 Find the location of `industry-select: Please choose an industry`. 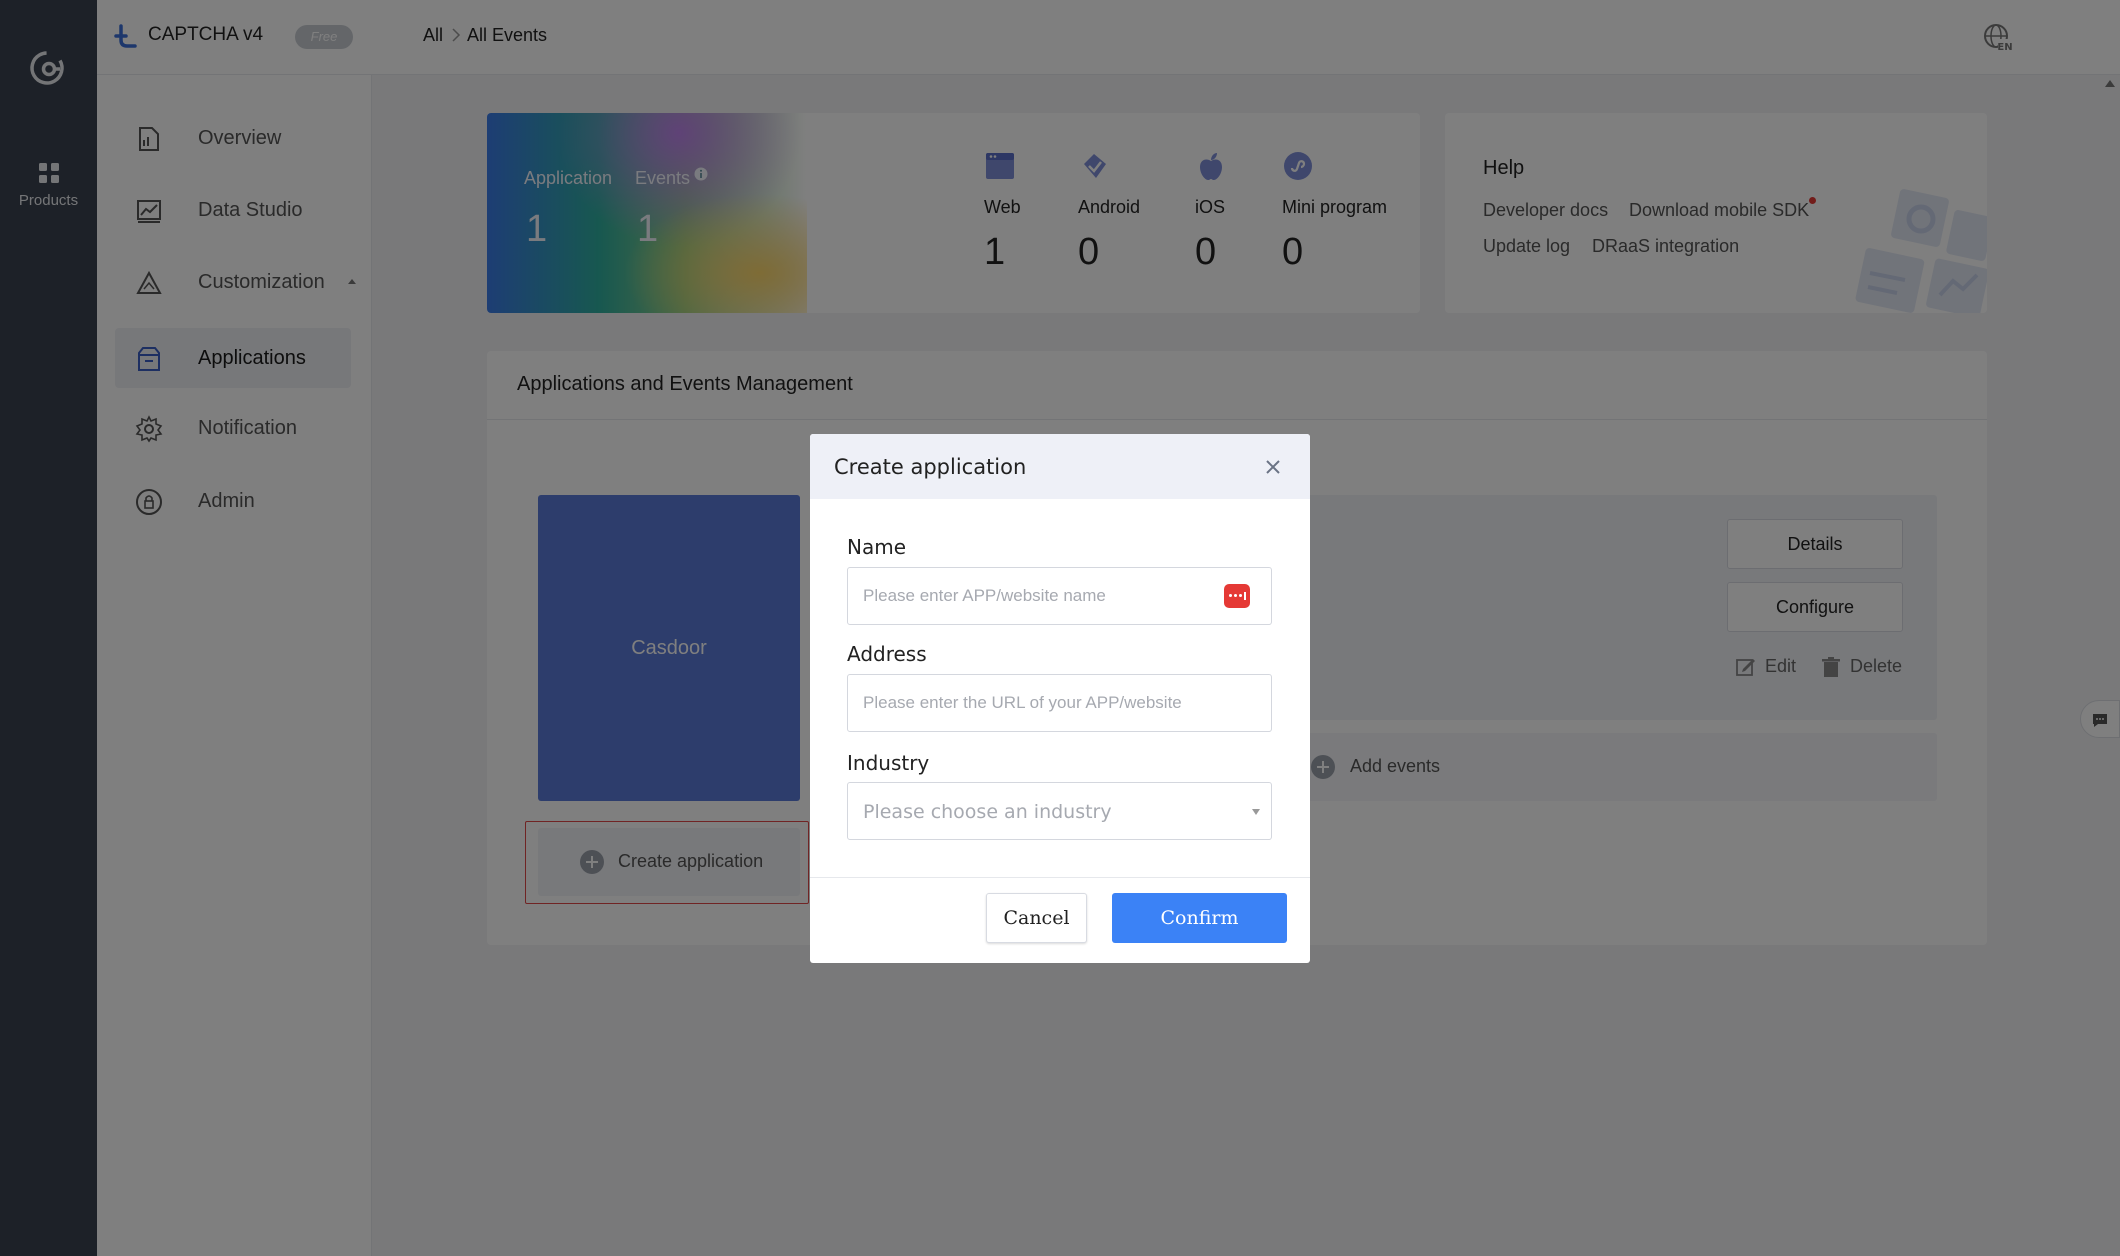

industry-select: Please choose an industry is located at coordinates (1059, 811).